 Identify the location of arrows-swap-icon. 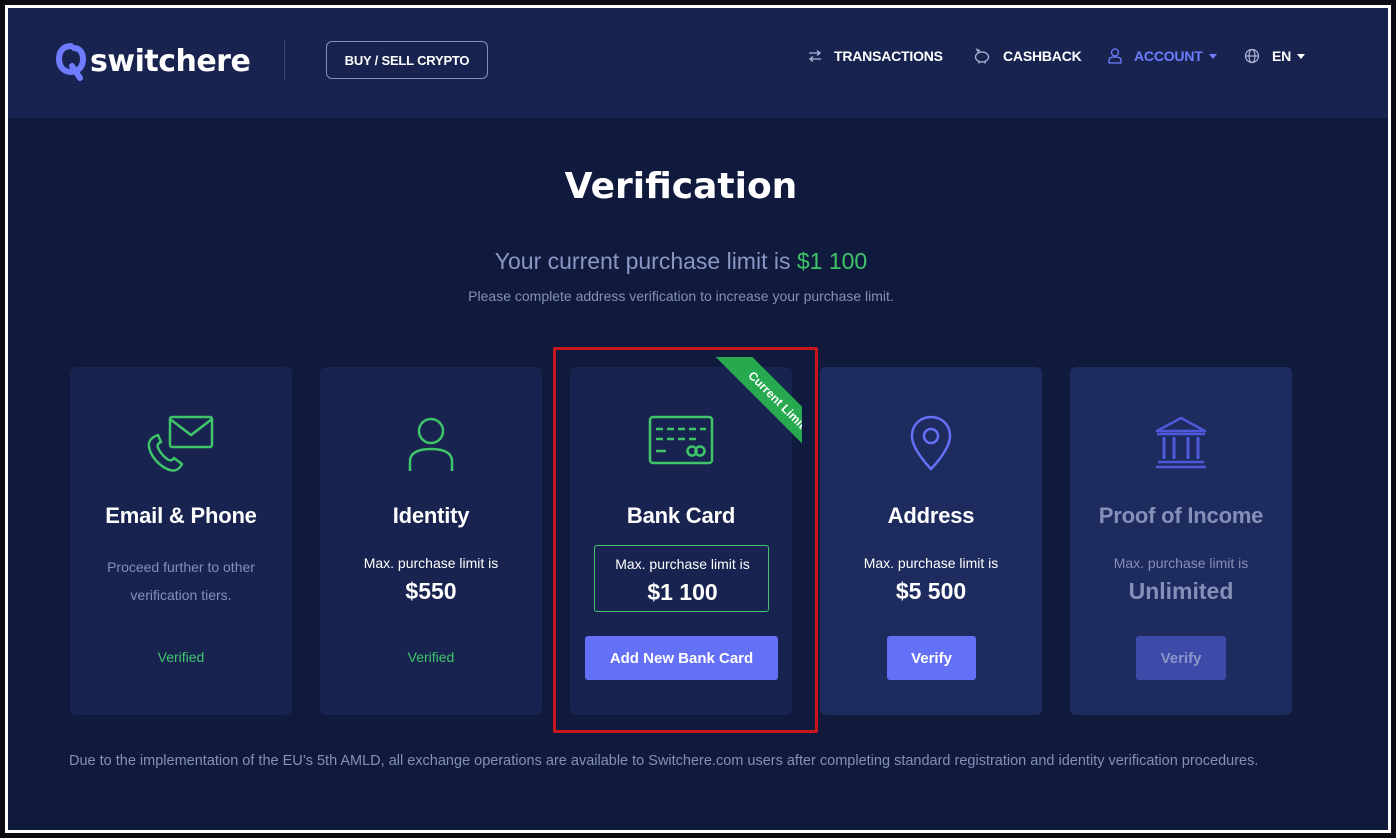
(815, 56).